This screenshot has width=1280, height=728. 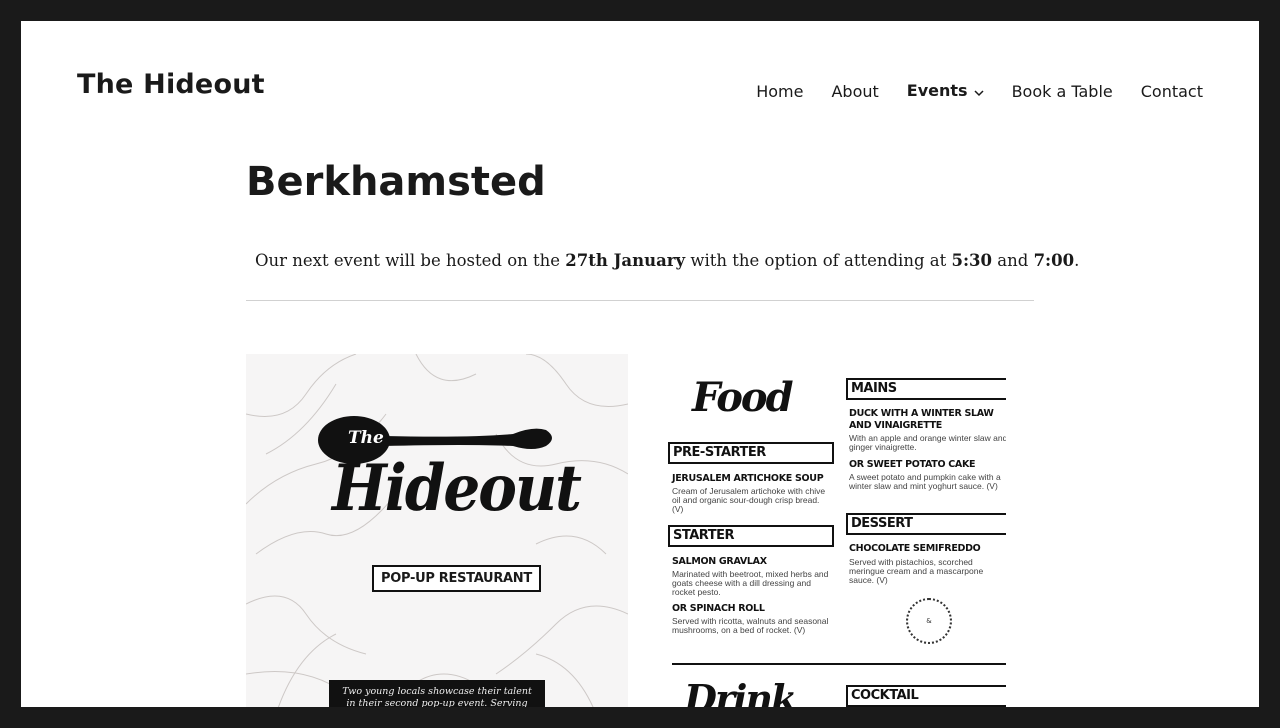 What do you see at coordinates (456, 578) in the screenshot?
I see `popup-restaurant-badge: POP-UP RESTAURANT` at bounding box center [456, 578].